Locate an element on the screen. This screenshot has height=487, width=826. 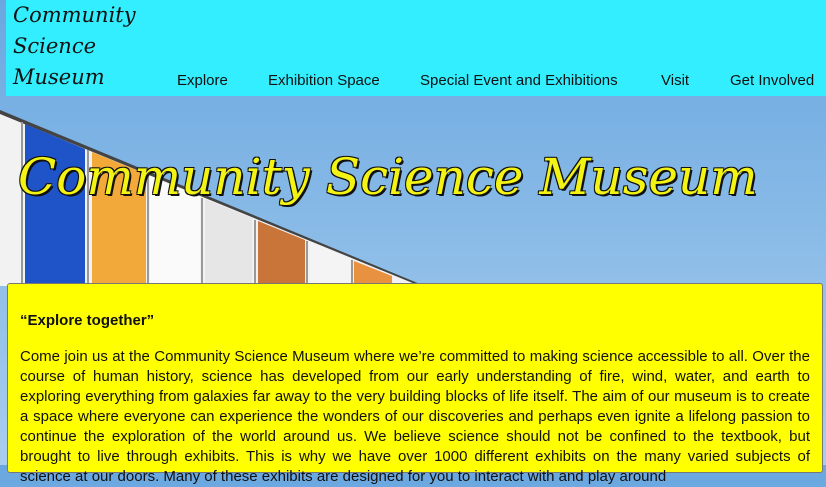
nav-item-exhibition-space: Exhibition Space is located at coordinates (324, 80).